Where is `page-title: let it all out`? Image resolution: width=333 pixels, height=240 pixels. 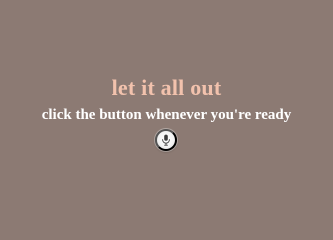 page-title: let it all out is located at coordinates (166, 87).